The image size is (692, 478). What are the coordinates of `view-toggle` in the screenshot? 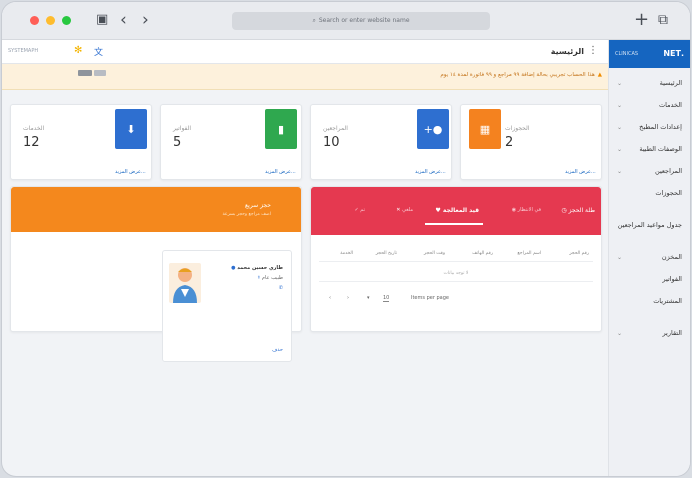 It's located at (85, 73).